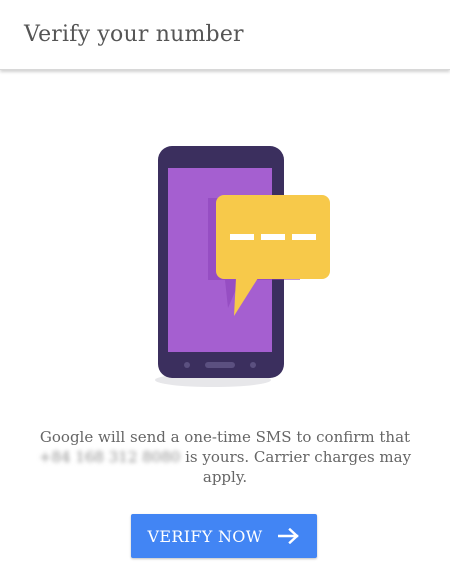  I want to click on app-header: Verify your number, so click(225, 35).